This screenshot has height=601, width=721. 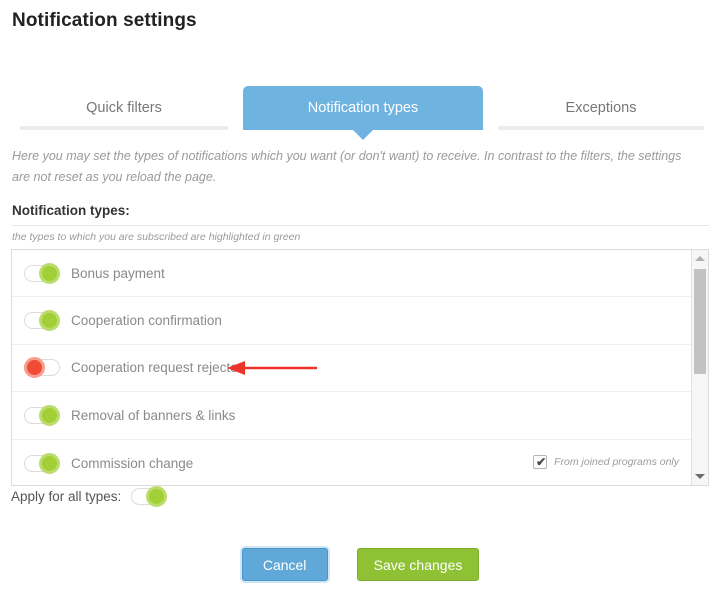 I want to click on apply-for-all-types-row: Apply for all types:, so click(x=89, y=496).